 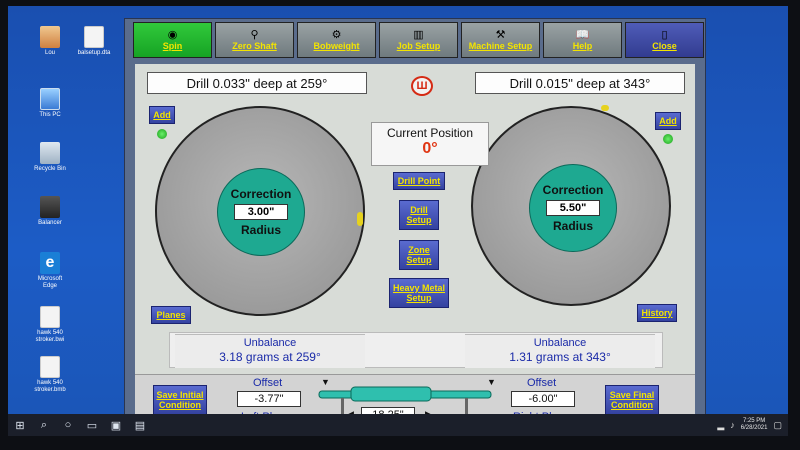 I want to click on system-tray: ▂ ♪ 7:25 PM 6/28/2021 ▢, so click(x=752, y=425).